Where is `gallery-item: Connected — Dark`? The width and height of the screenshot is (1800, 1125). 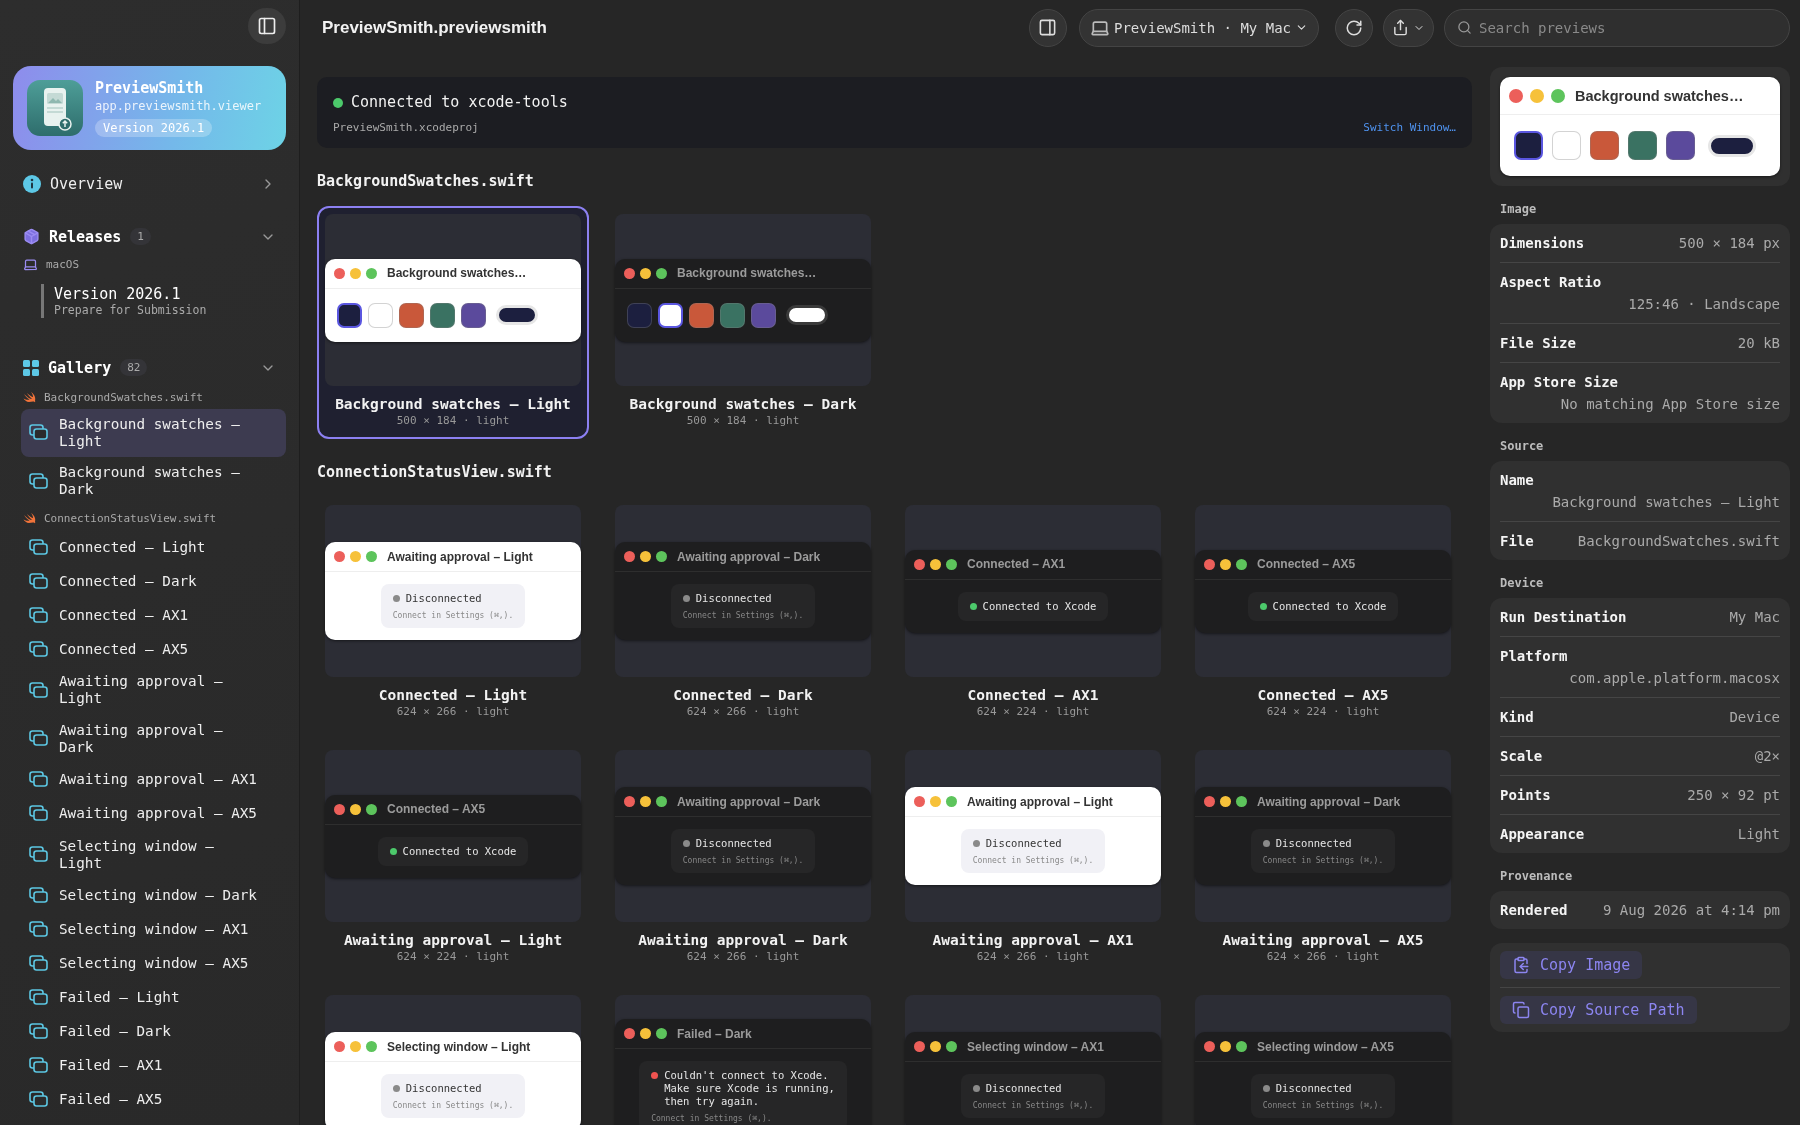 gallery-item: Connected — Dark is located at coordinates (153, 581).